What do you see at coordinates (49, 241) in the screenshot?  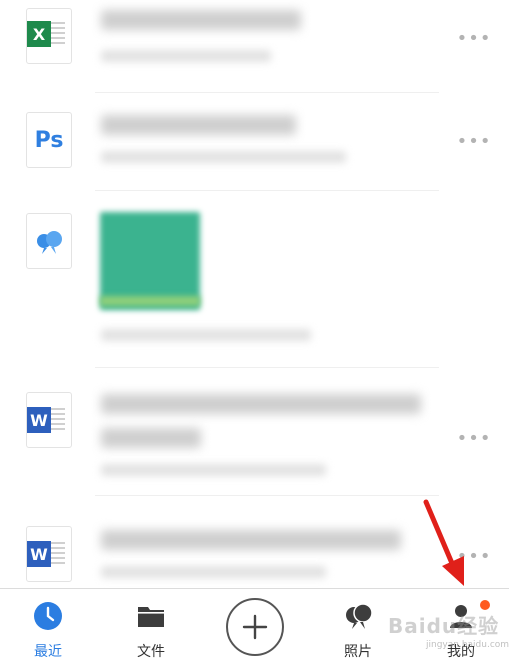 I see `photos-file-icon` at bounding box center [49, 241].